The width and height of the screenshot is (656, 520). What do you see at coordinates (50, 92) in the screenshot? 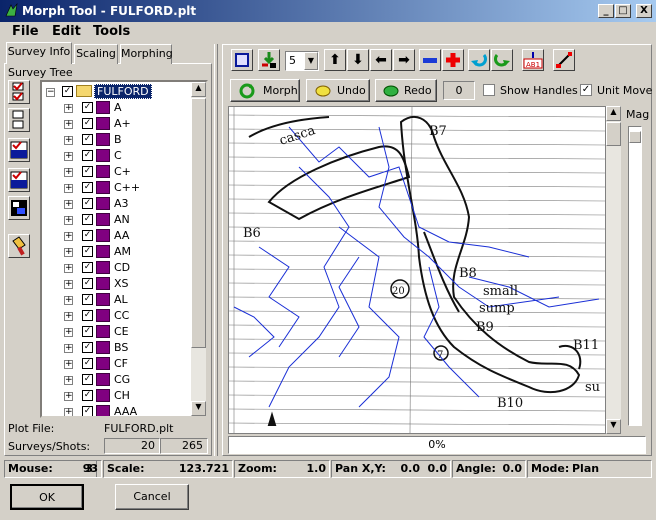
I see `collapse-icon: −` at bounding box center [50, 92].